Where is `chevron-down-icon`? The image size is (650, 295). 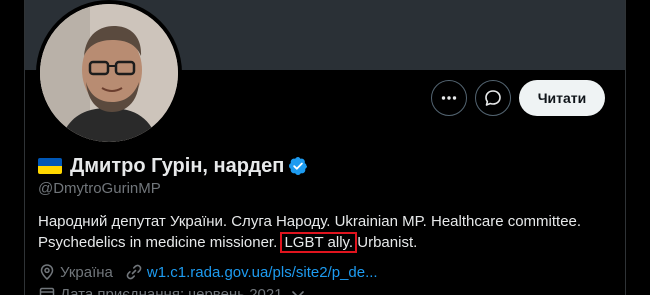 chevron-down-icon is located at coordinates (298, 290).